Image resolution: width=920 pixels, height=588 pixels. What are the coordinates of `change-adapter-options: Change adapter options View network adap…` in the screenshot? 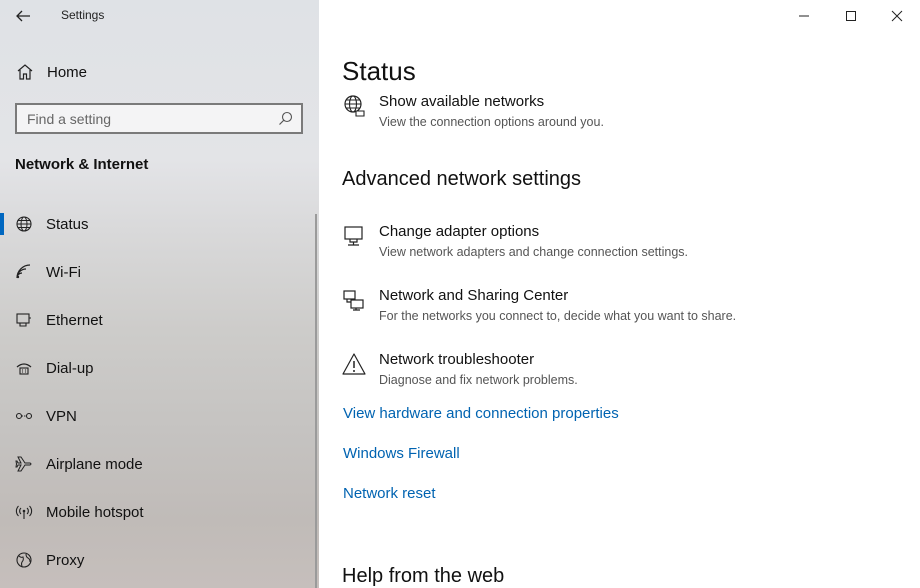 It's located at (515, 242).